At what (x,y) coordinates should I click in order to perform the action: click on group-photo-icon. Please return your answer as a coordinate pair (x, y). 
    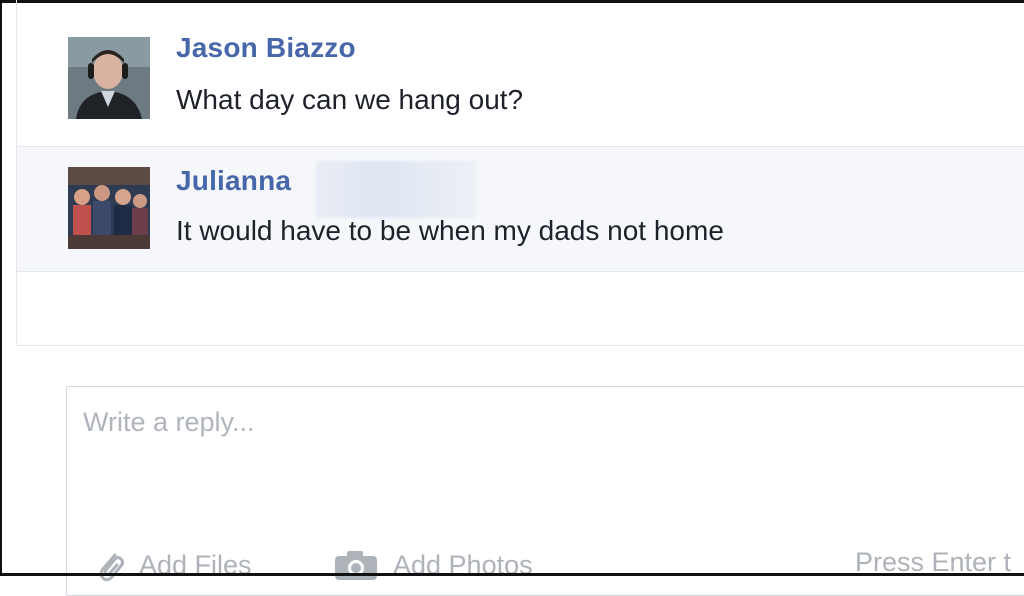
    Looking at the image, I should click on (109, 208).